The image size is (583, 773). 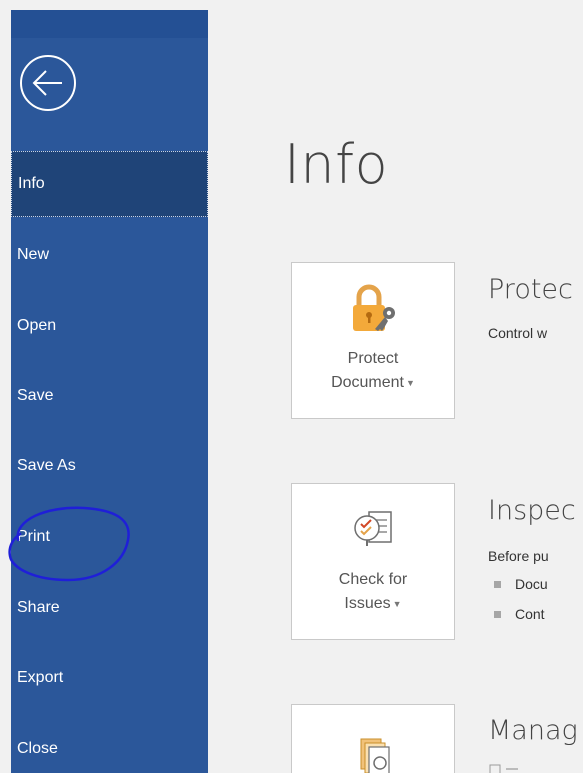 I want to click on nav-item-label: Info, so click(x=31, y=183).